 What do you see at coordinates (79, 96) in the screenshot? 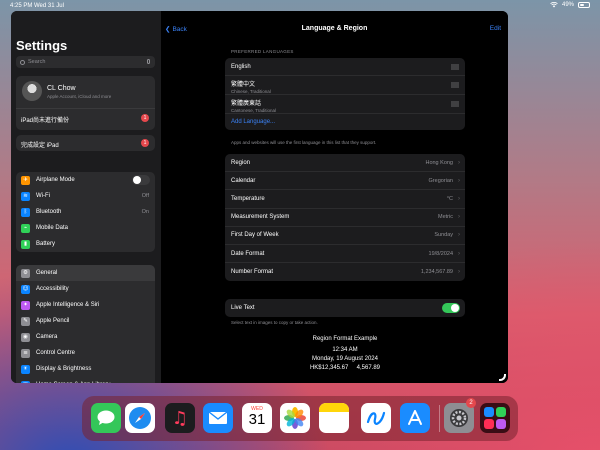
I see `profile-subtitle: Apple Account, iCloud and more` at bounding box center [79, 96].